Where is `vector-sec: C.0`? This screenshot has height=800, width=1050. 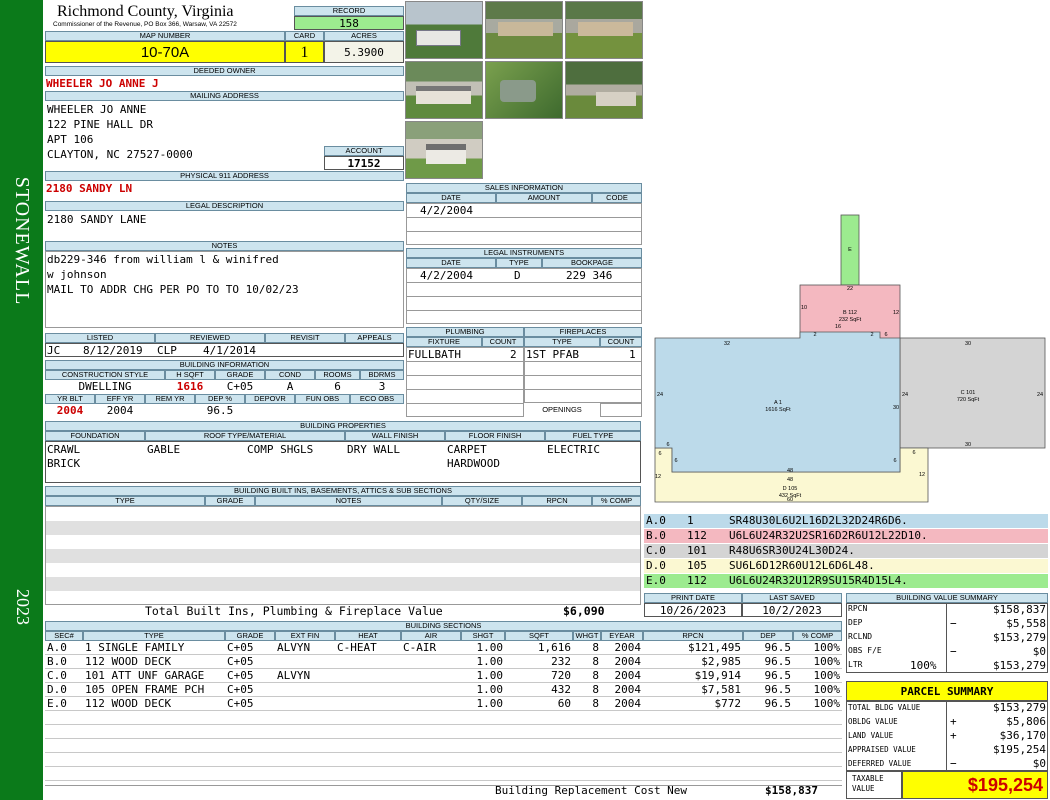
vector-sec: C.0 is located at coordinates (656, 550).